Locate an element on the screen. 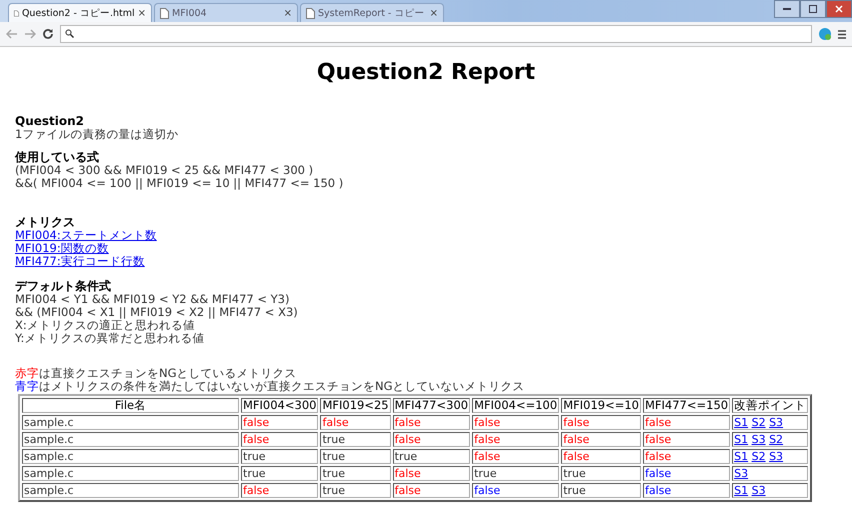 The width and height of the screenshot is (852, 511). metric-link: MFI477:実行コード行数 is located at coordinates (80, 261).